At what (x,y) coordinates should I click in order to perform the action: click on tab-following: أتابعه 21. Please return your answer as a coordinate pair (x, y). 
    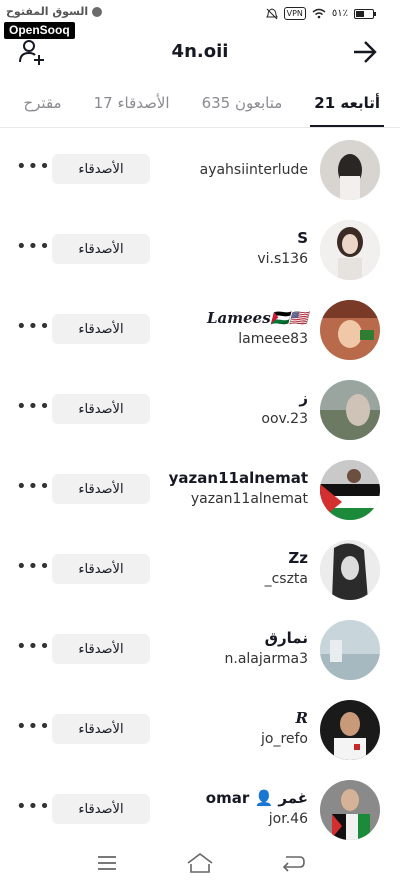
    Looking at the image, I should click on (347, 106).